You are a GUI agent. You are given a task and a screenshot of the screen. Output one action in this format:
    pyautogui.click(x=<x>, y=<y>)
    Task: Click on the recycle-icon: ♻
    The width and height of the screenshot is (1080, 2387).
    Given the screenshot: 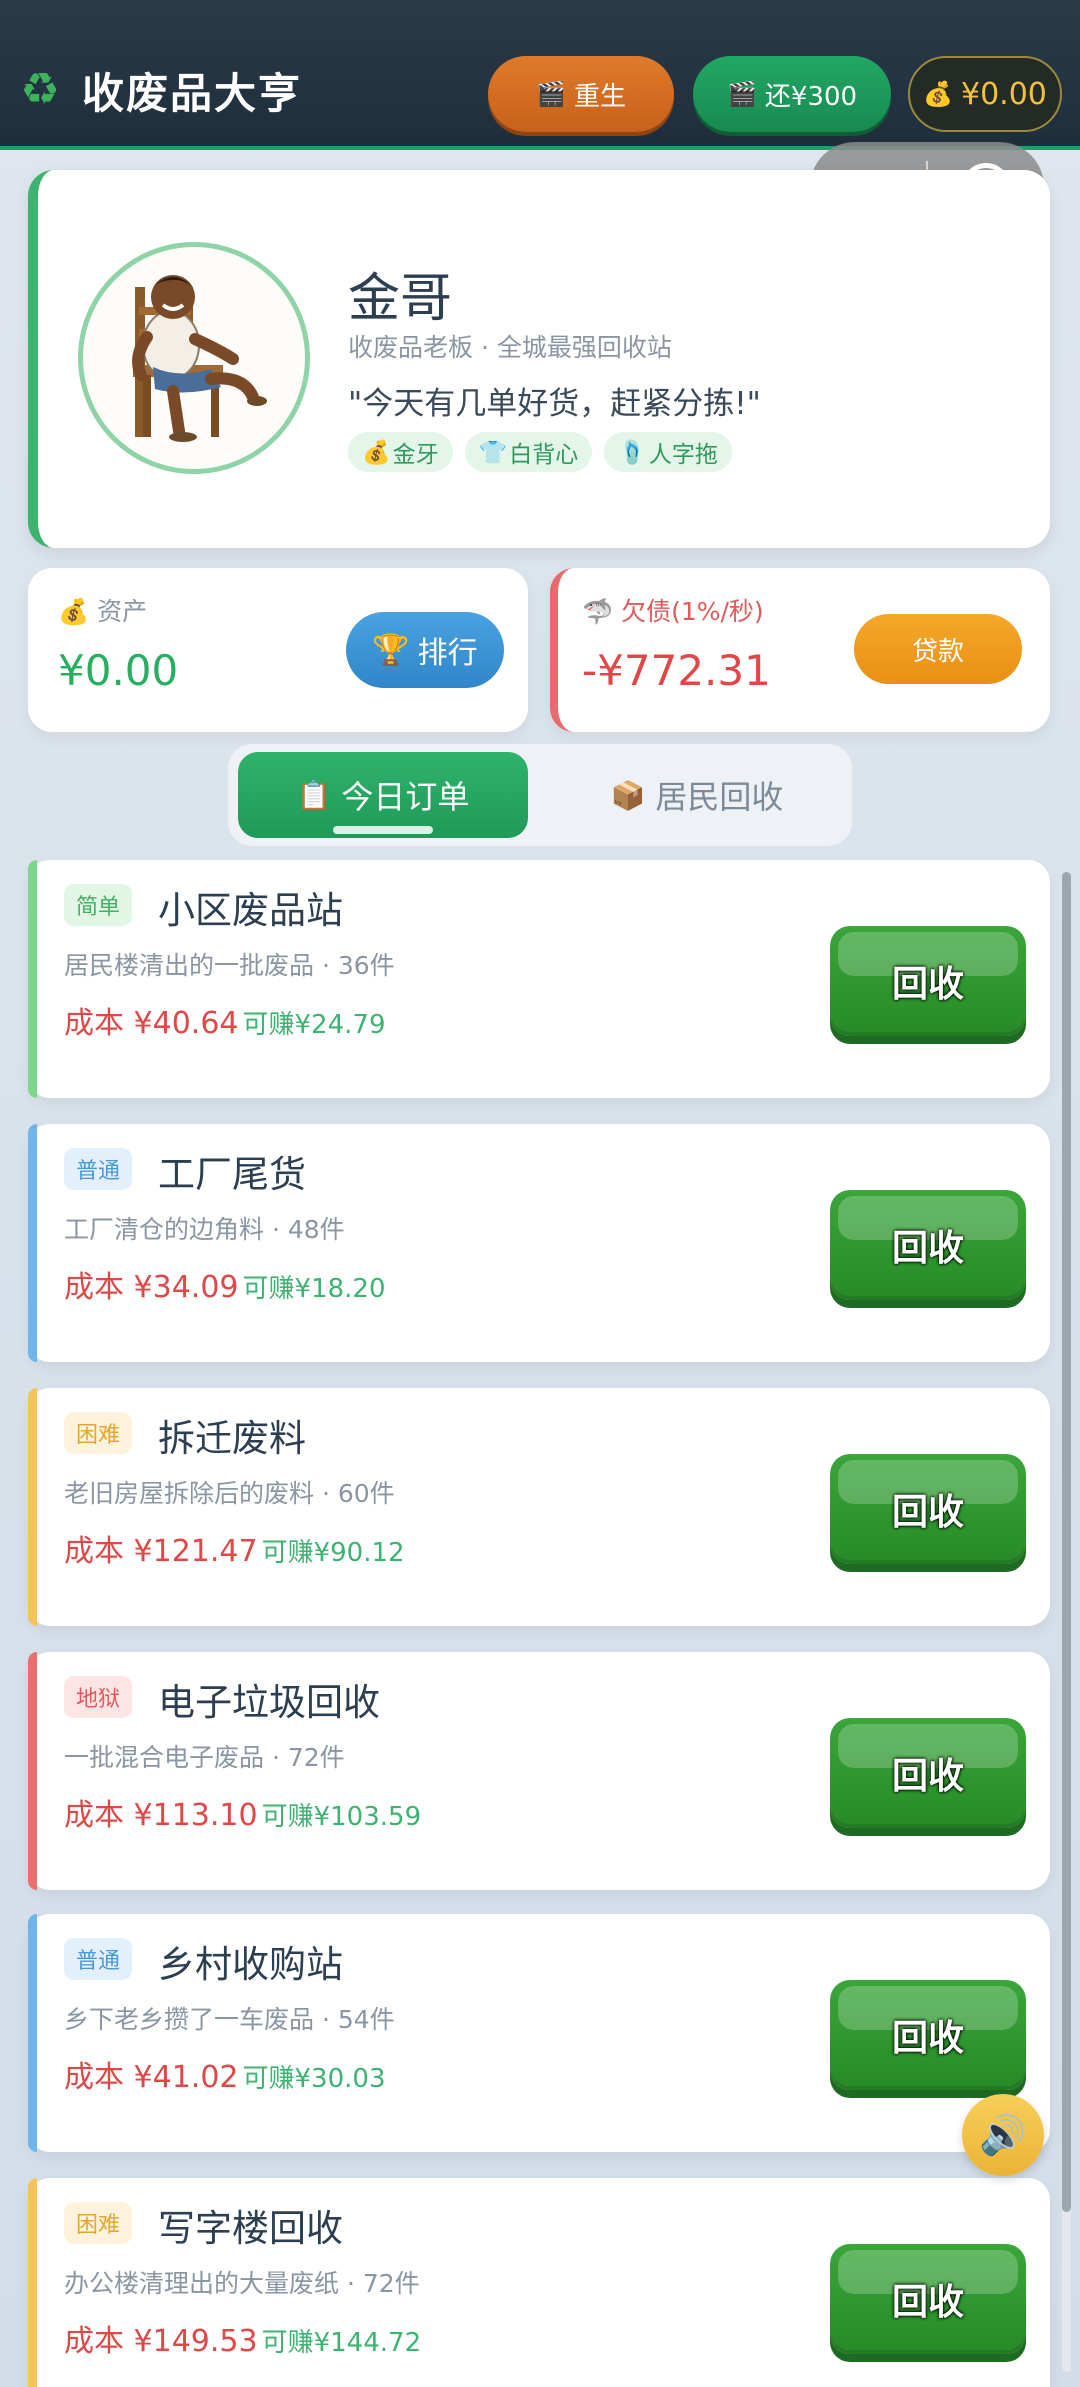 What is the action you would take?
    pyautogui.click(x=40, y=89)
    